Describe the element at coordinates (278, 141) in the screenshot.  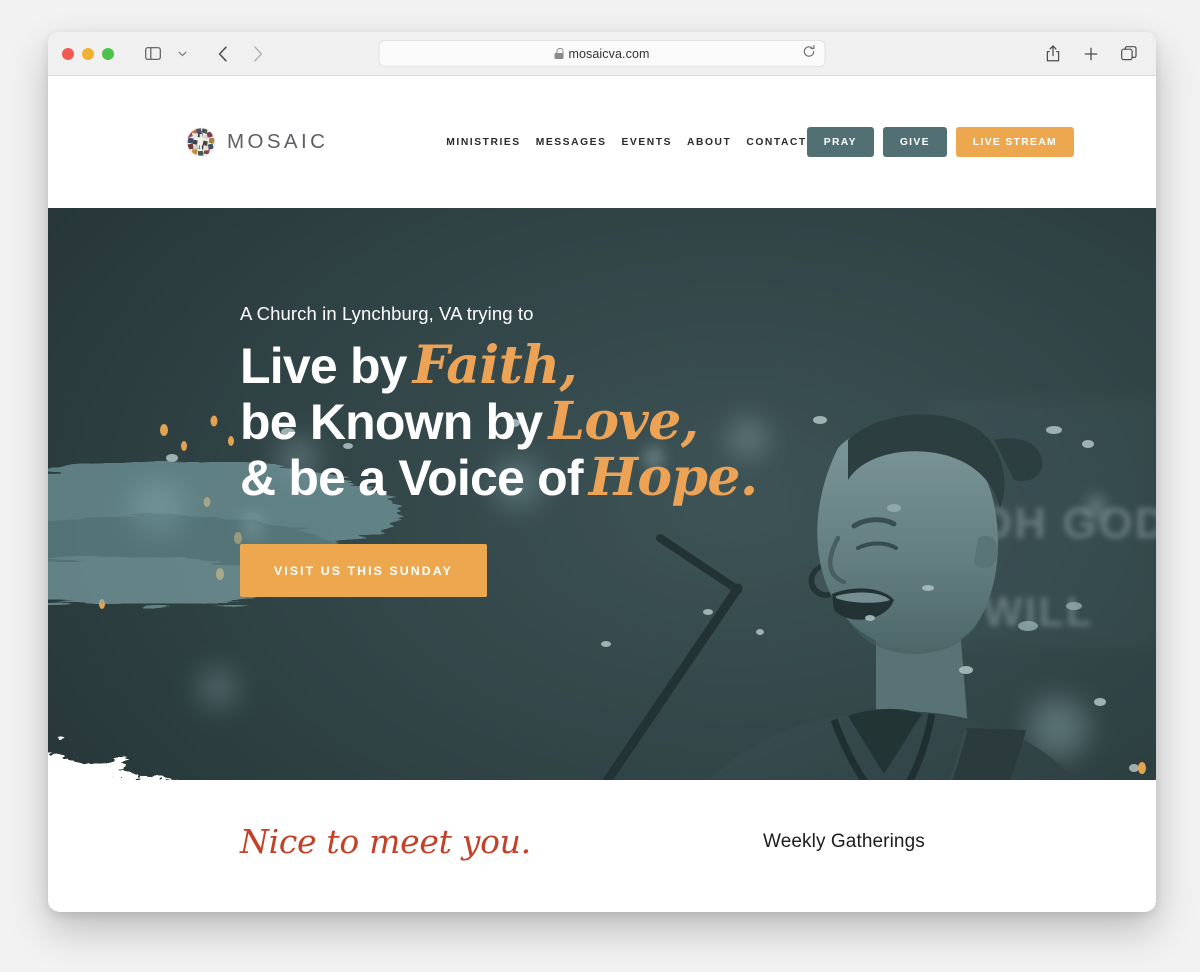
I see `brand-name: MOSAIC` at that location.